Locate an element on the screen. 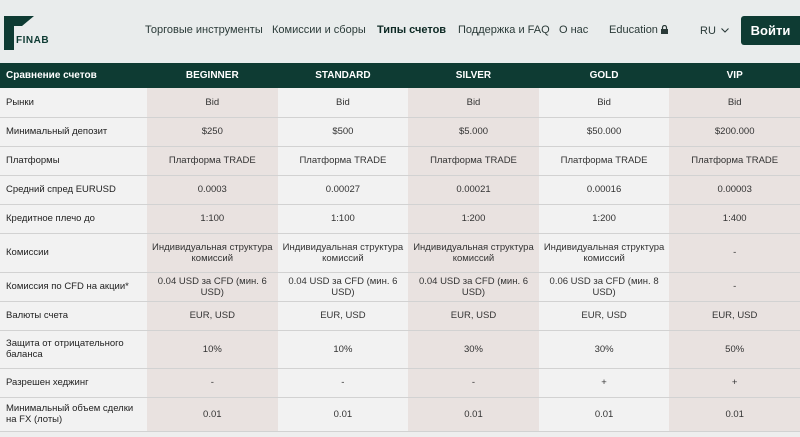  header-beginner: BEGINNER is located at coordinates (212, 75).